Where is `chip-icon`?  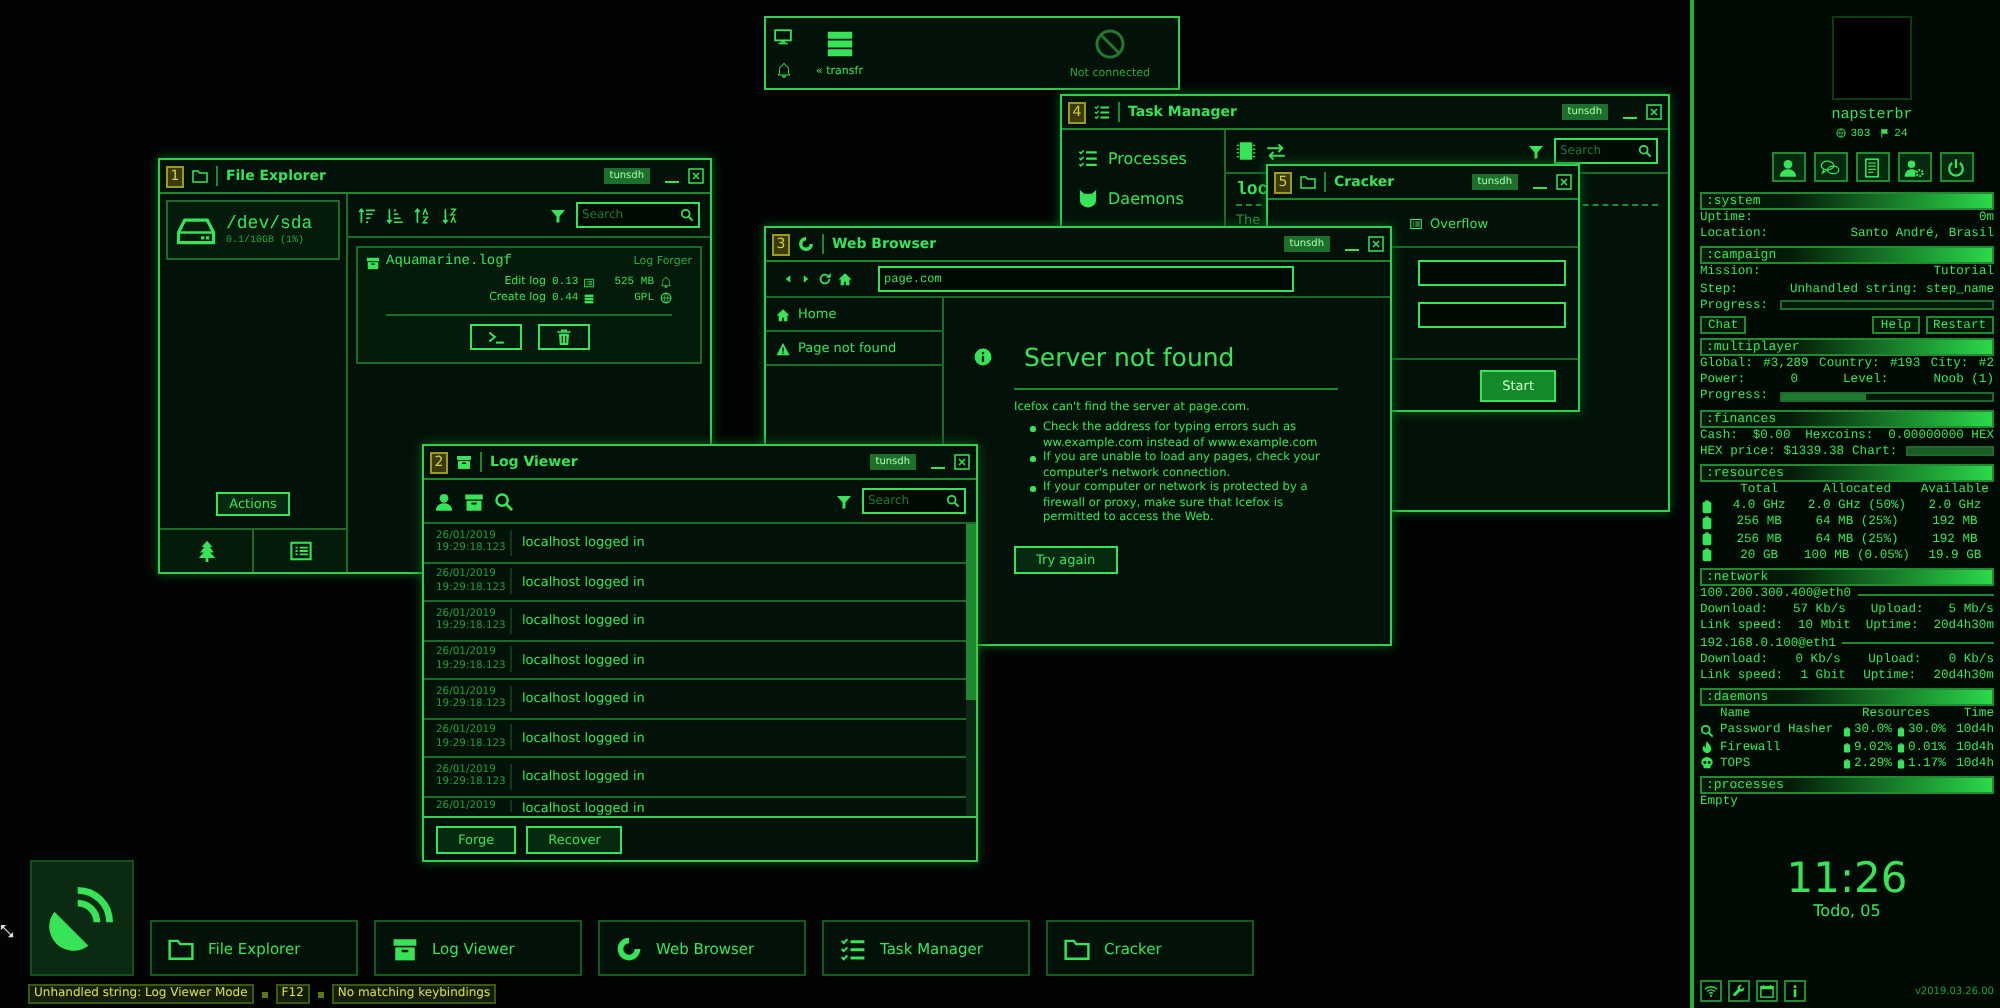
chip-icon is located at coordinates (1246, 151).